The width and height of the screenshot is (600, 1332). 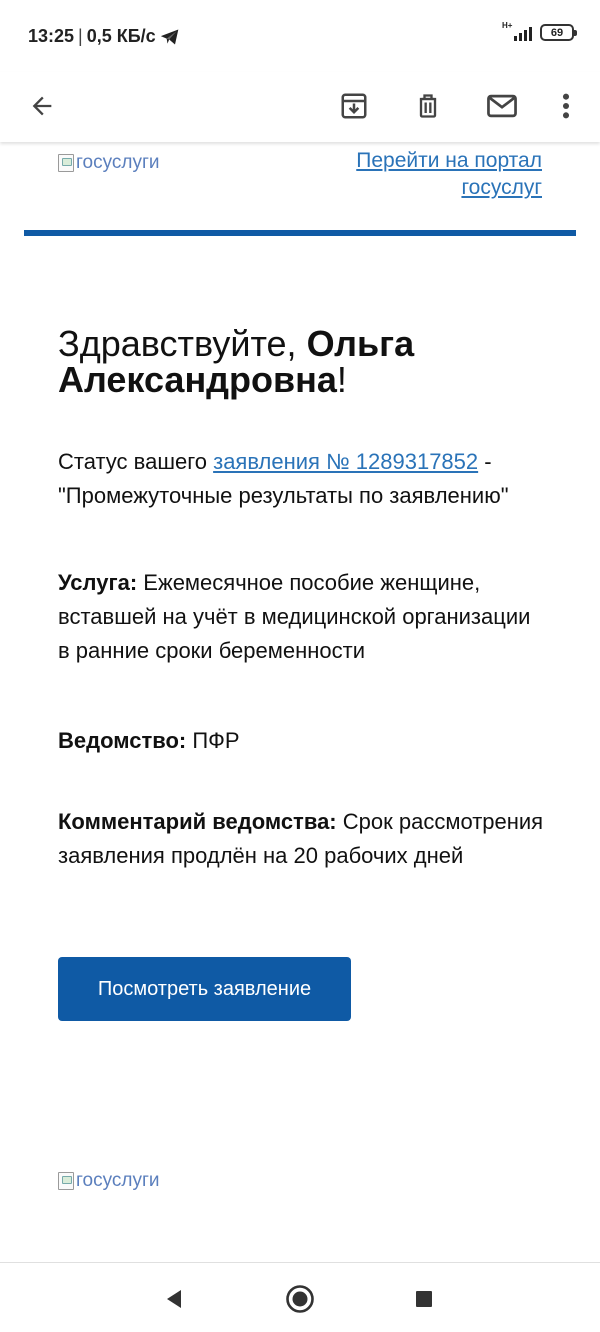 I want to click on gosuslugi-logo-top: госуслуги, so click(x=109, y=163).